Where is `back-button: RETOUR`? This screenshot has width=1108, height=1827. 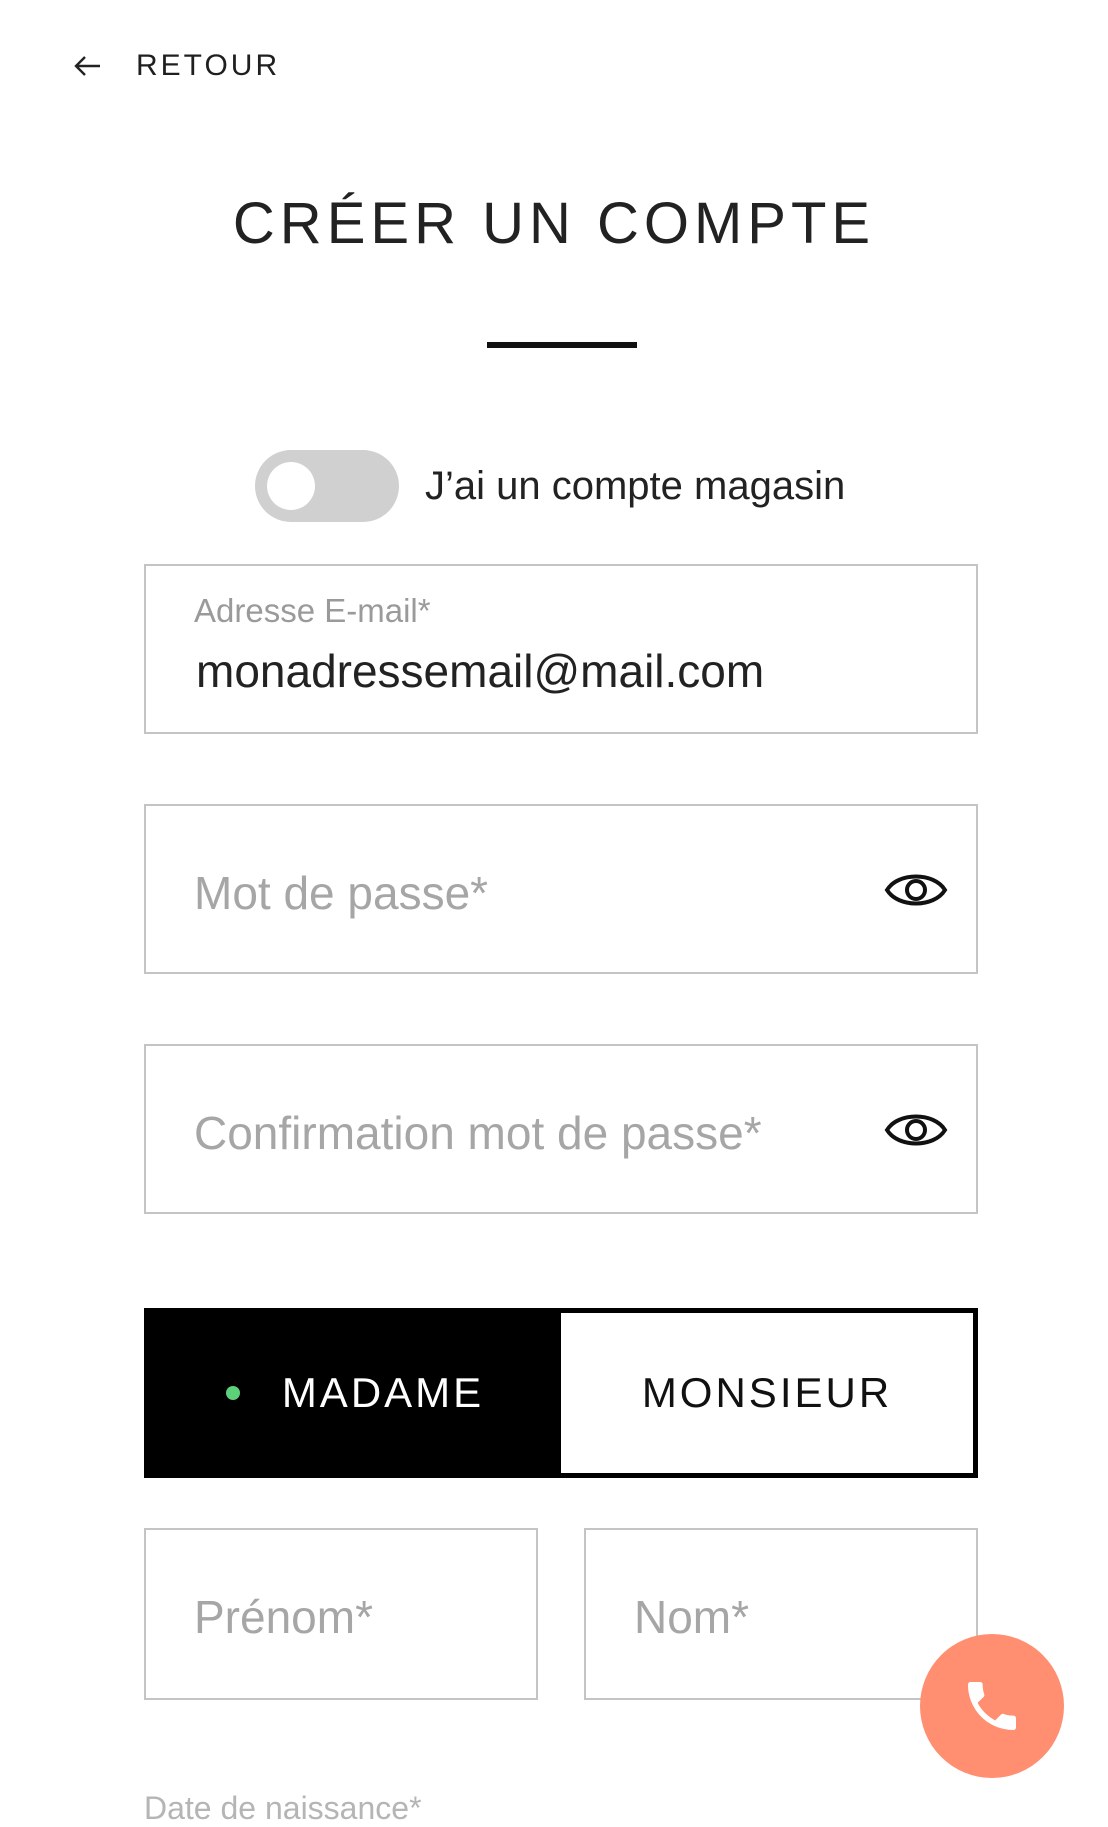
back-button: RETOUR is located at coordinates (175, 66).